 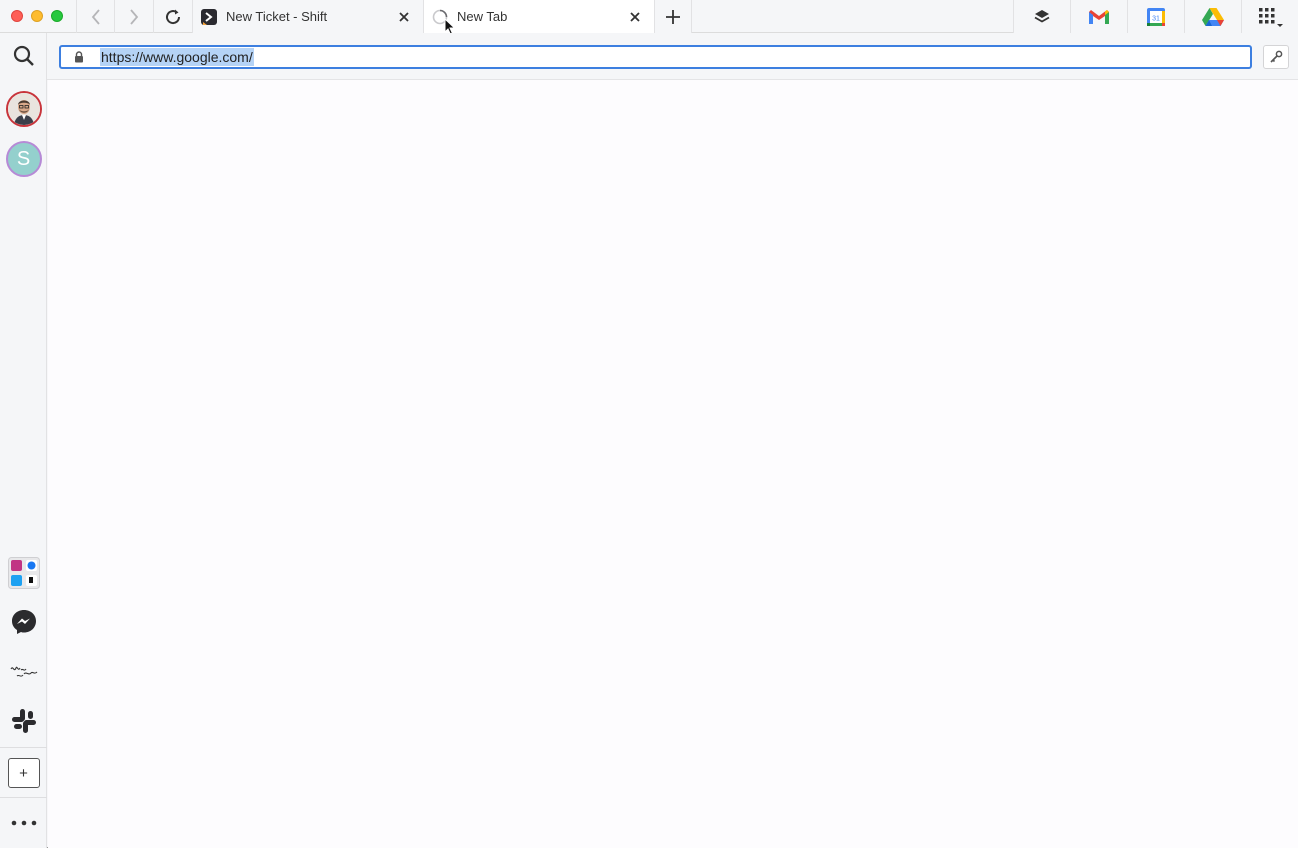 What do you see at coordinates (482, 16) in the screenshot?
I see `tab-label: New Tab` at bounding box center [482, 16].